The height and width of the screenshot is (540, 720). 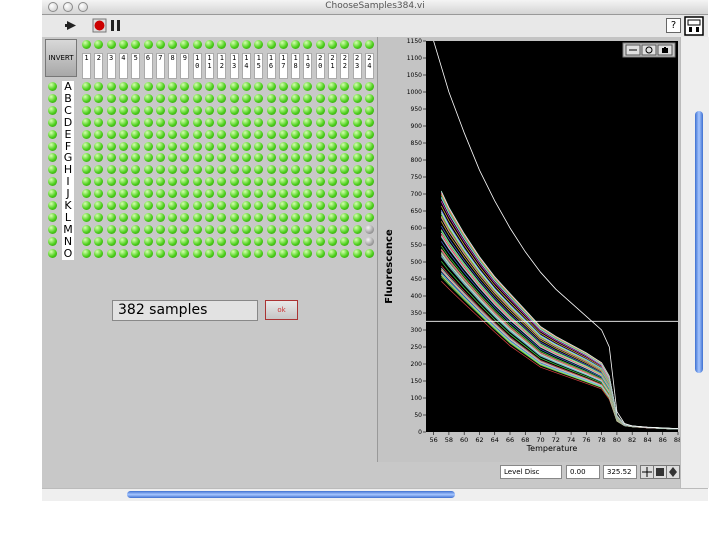 What do you see at coordinates (531, 472) in the screenshot?
I see `cursor-name-field: Level Disc` at bounding box center [531, 472].